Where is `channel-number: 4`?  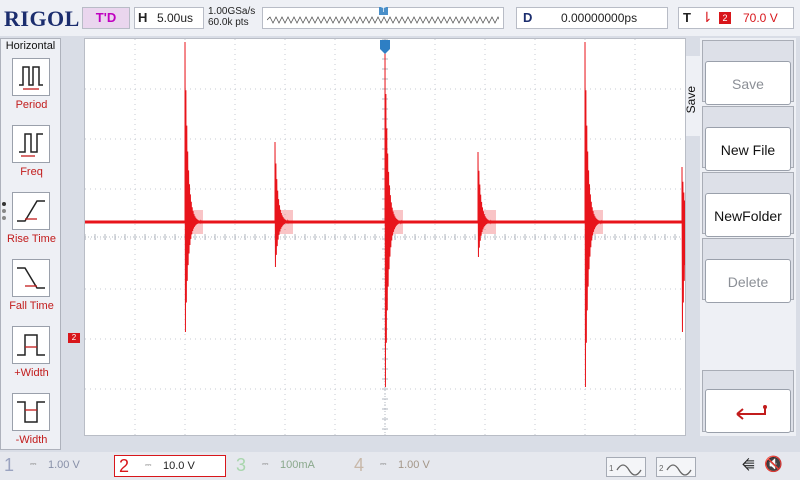
channel-number: 4 is located at coordinates (359, 465).